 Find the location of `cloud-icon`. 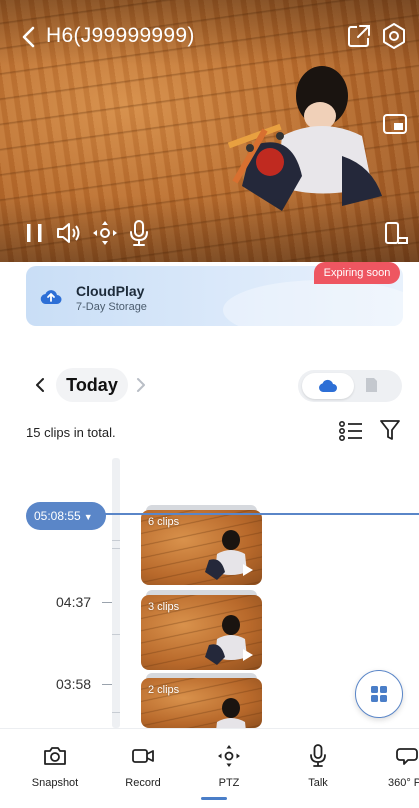

cloud-icon is located at coordinates (328, 385).